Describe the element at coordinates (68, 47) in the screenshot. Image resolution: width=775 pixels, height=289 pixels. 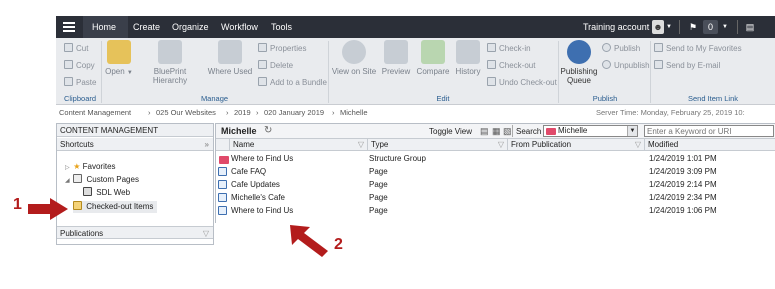
I see `scissors-icon` at that location.